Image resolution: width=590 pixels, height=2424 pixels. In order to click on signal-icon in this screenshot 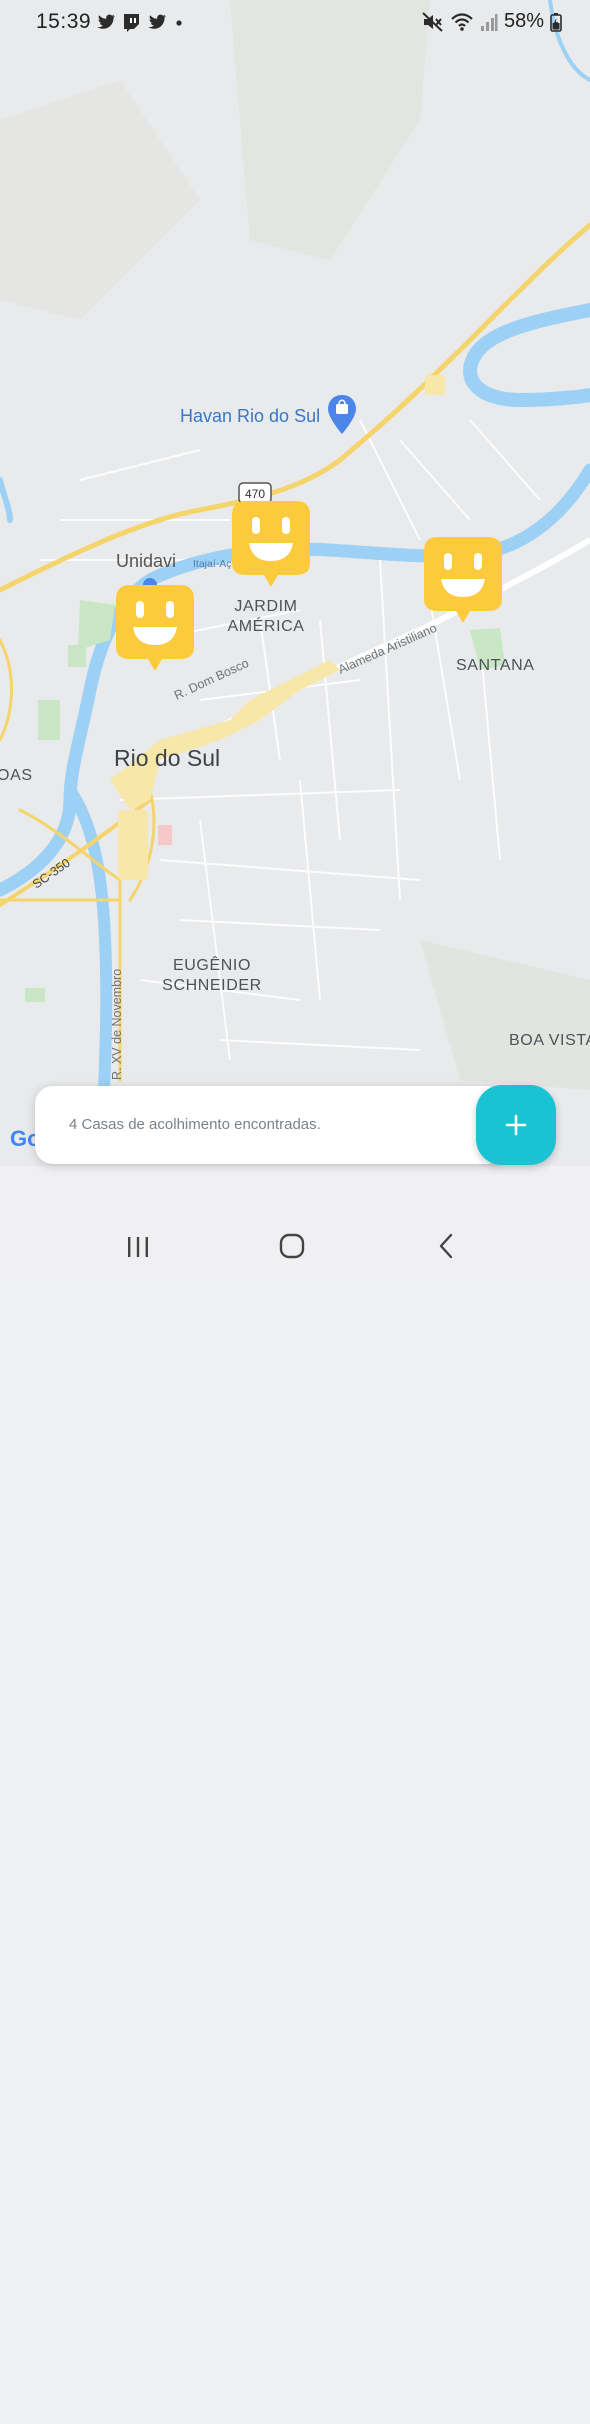, I will do `click(489, 22)`.